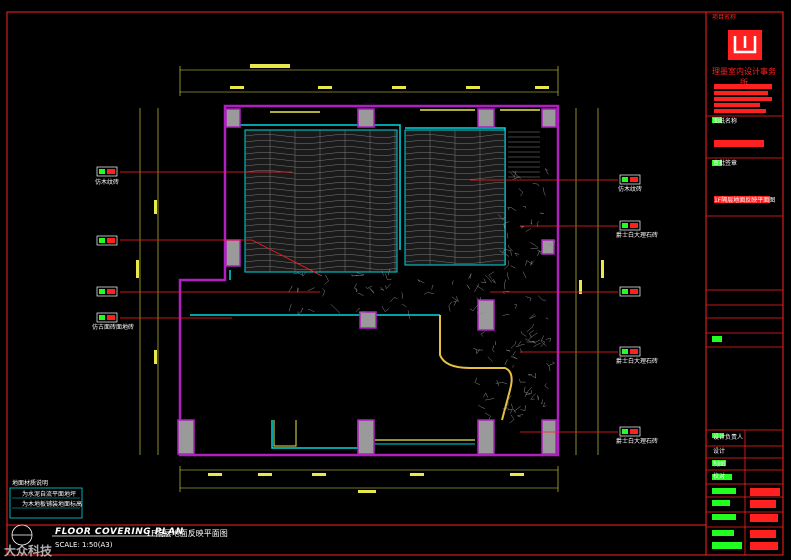 The height and width of the screenshot is (560, 791). Describe the element at coordinates (725, 163) in the screenshot. I see `approval-label: 审批签章` at that location.